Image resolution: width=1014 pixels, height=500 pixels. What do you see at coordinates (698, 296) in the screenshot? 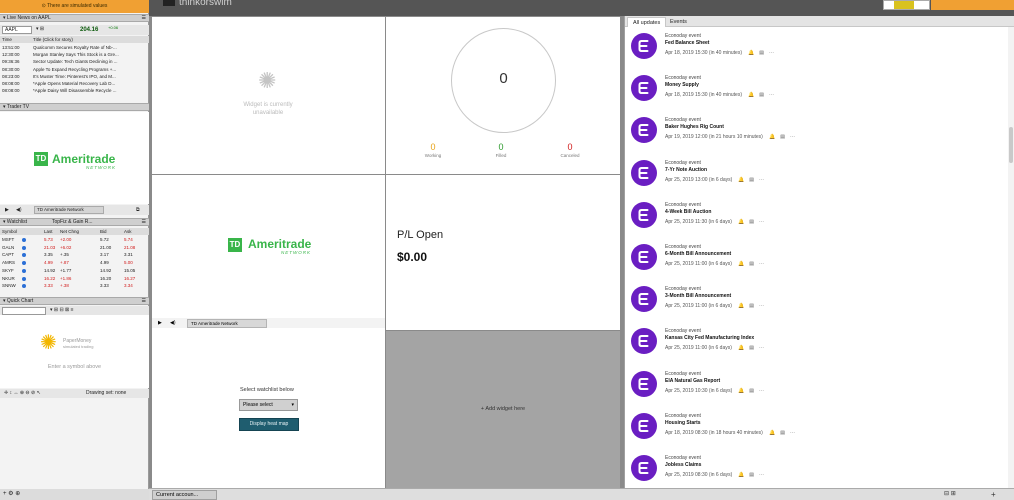
I see `event-name: 3-Month Bill Announcement` at bounding box center [698, 296].